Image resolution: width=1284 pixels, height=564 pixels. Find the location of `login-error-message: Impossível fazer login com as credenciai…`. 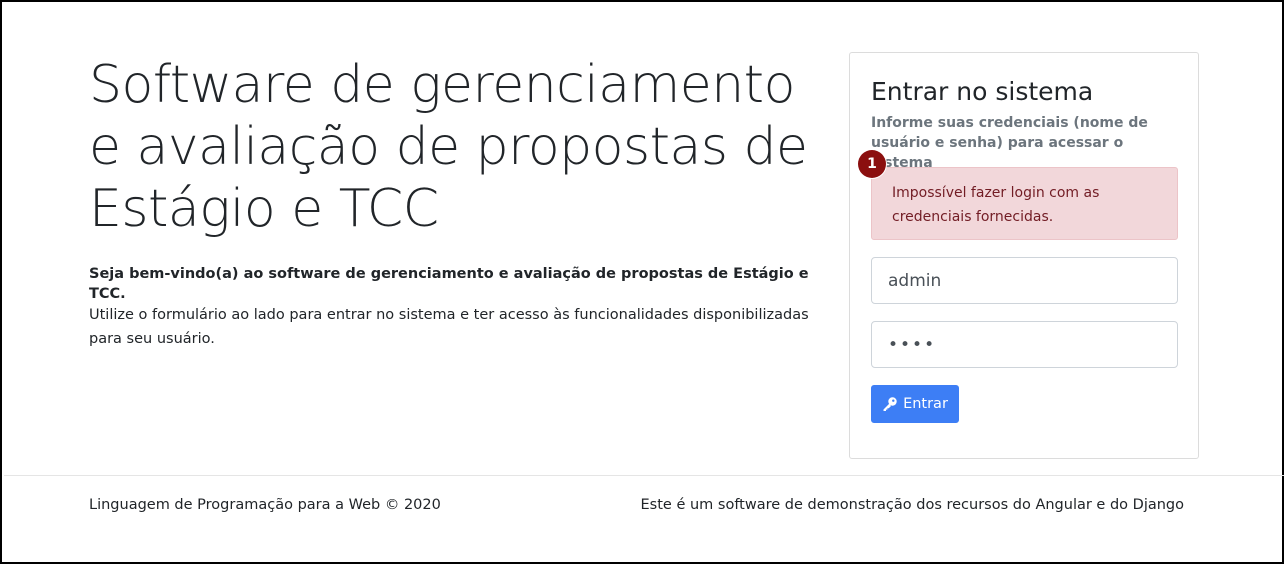

login-error-message: Impossível fazer login com as credenciai… is located at coordinates (996, 205).